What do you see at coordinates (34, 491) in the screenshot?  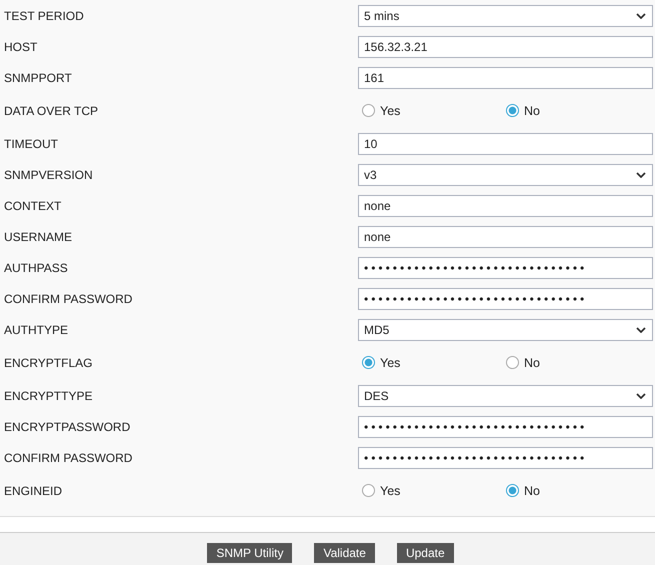 I see `field-label: ENGINEID` at bounding box center [34, 491].